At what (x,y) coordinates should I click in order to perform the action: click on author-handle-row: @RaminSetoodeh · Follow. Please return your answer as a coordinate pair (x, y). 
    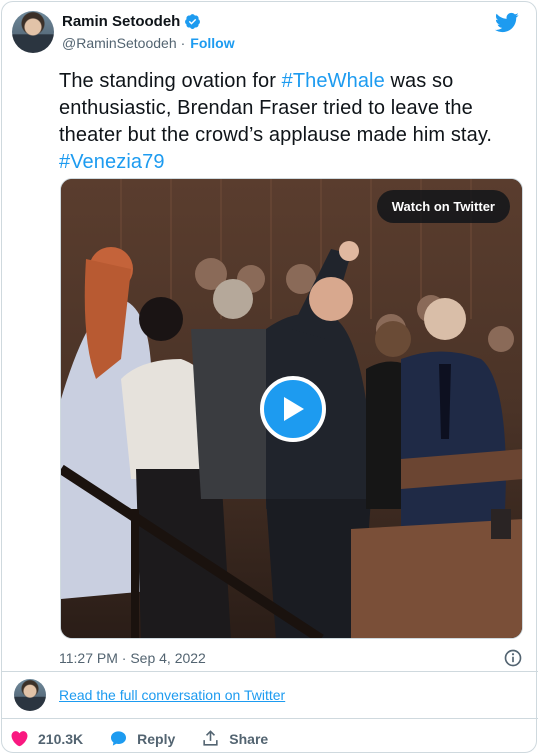
    Looking at the image, I should click on (148, 43).